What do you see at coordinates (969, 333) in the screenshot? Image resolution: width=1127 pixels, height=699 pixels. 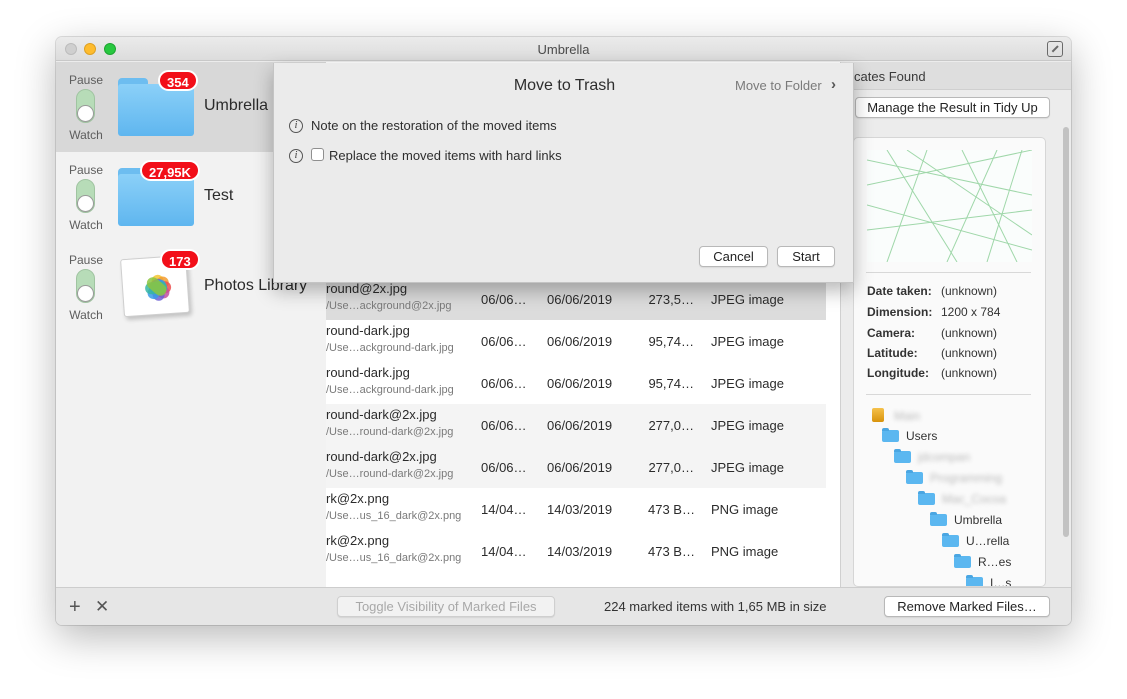 I see `meta-value-camera: (unknown)` at bounding box center [969, 333].